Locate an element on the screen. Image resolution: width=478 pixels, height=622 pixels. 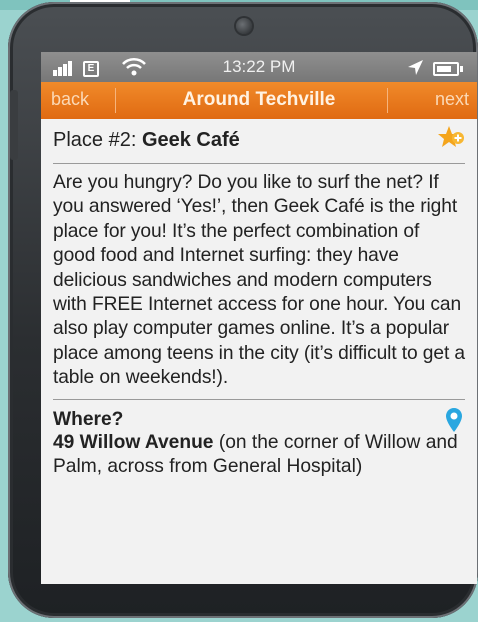
place-title-prefix: Place #2: is located at coordinates (97, 140).